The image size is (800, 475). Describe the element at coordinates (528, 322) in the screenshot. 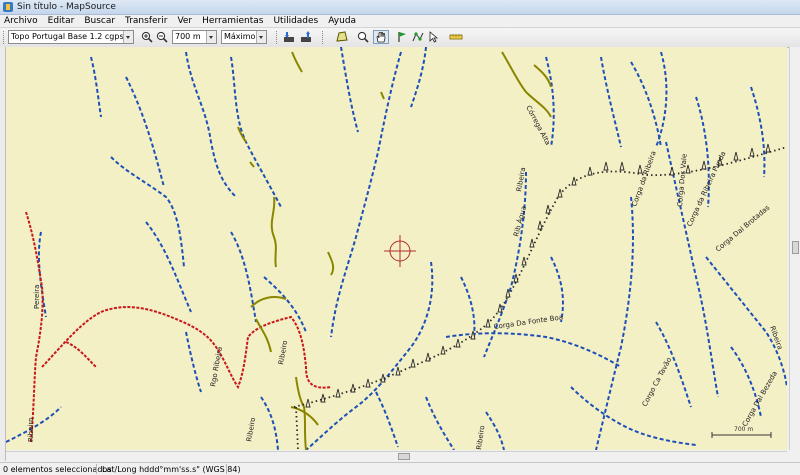

I see `map-label: Corga Da Fonte Boa` at that location.